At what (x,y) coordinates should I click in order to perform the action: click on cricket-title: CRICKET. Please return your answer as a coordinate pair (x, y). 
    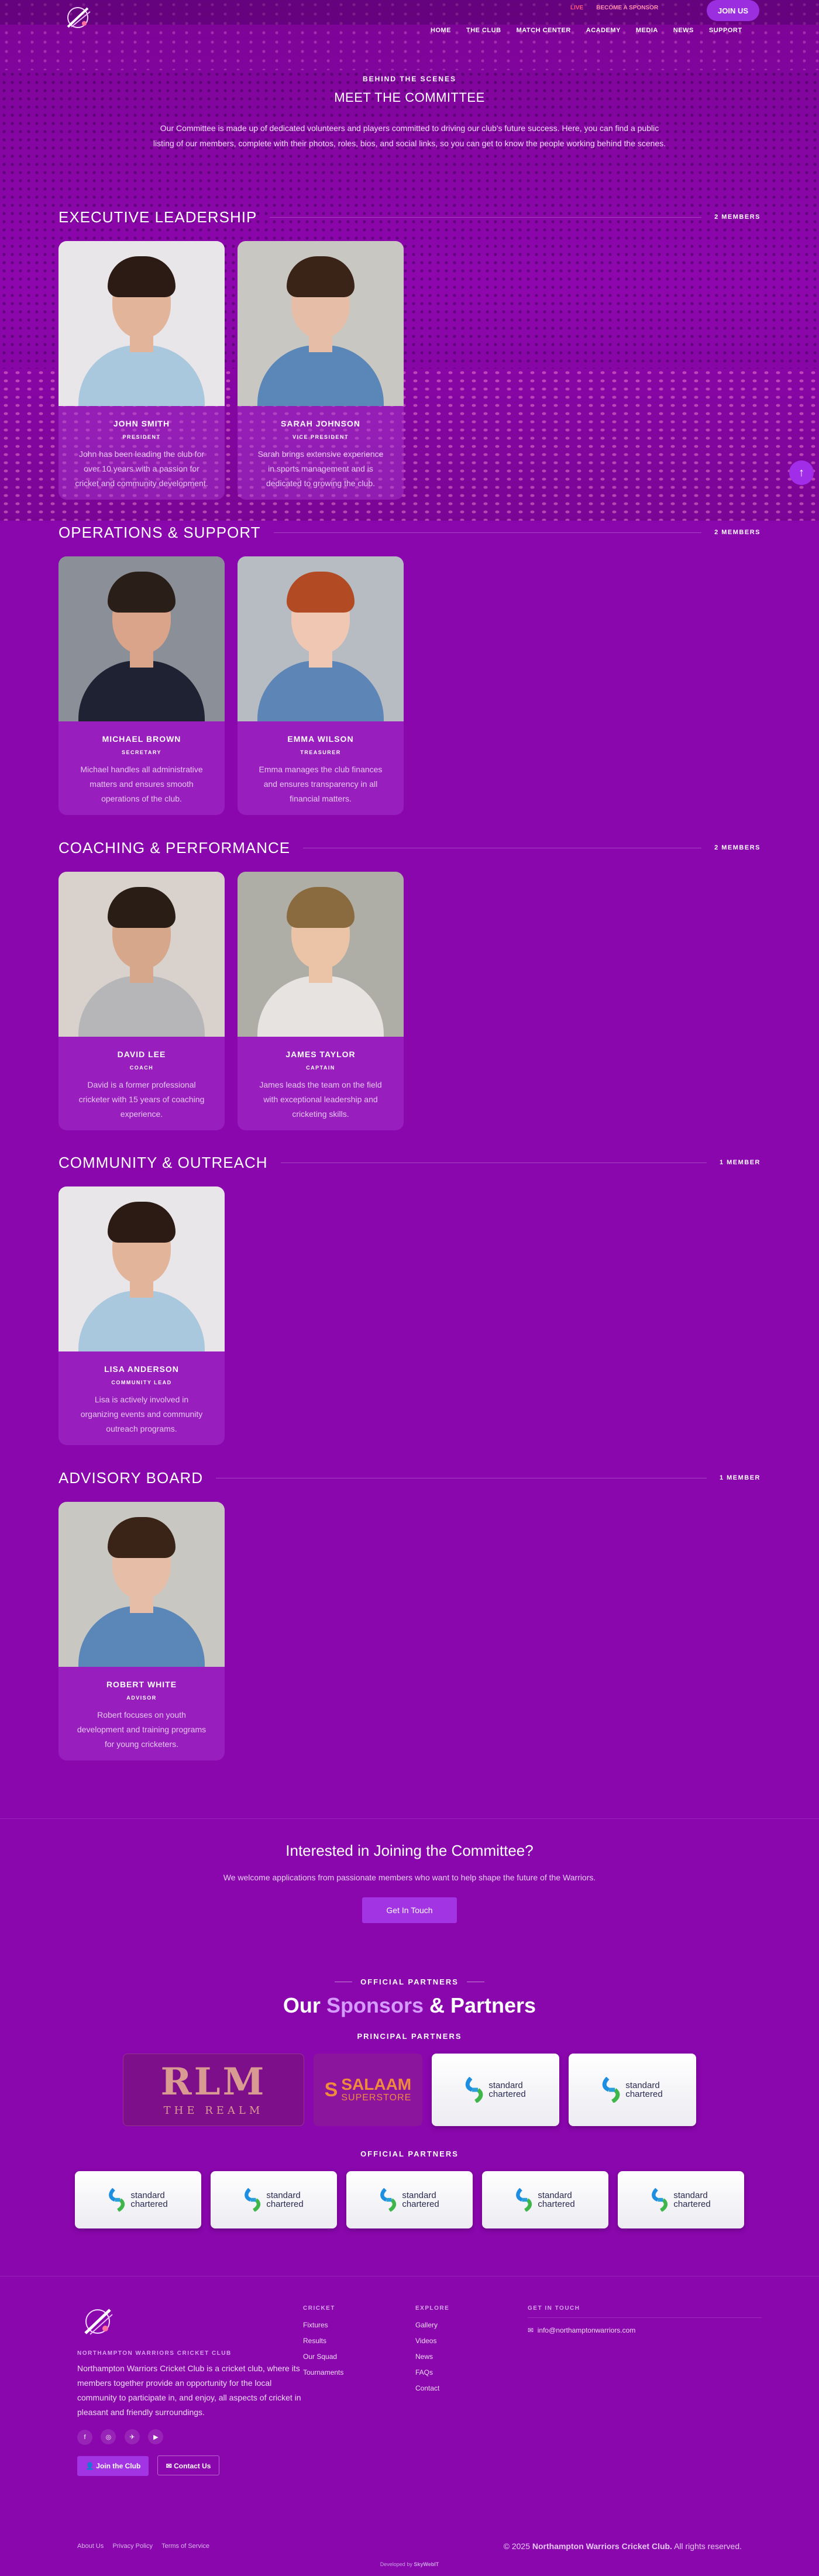
    Looking at the image, I should click on (319, 2309).